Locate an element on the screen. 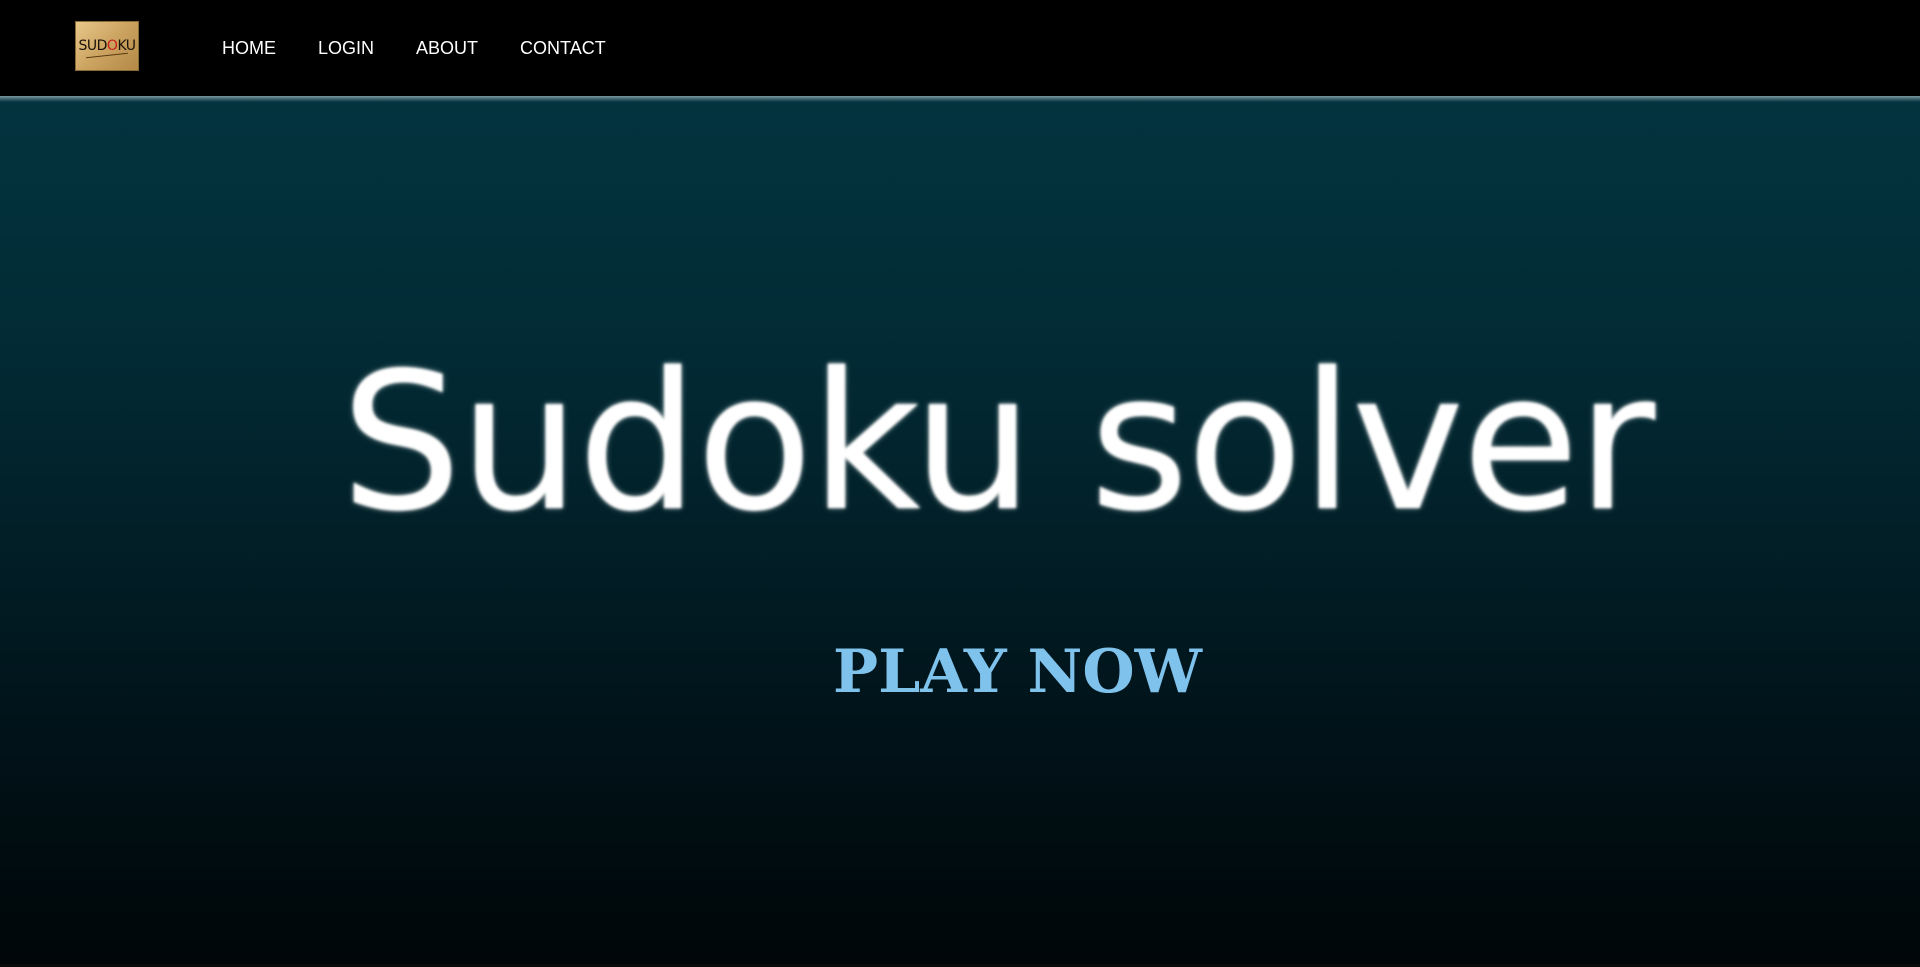  main-nav: HOME LOGIN ABOUT CONTACT is located at coordinates (414, 48).